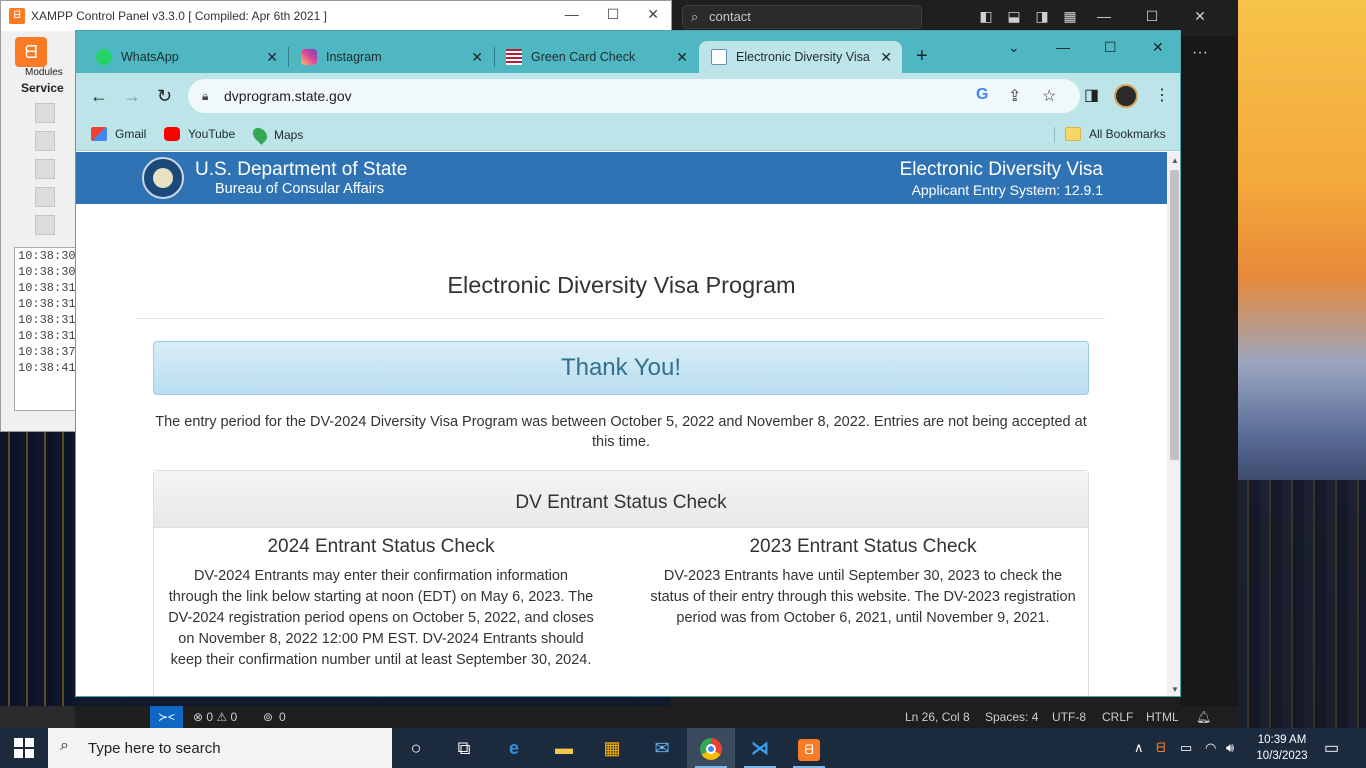  What do you see at coordinates (132, 96) in the screenshot?
I see `forward-icon: →` at bounding box center [132, 96].